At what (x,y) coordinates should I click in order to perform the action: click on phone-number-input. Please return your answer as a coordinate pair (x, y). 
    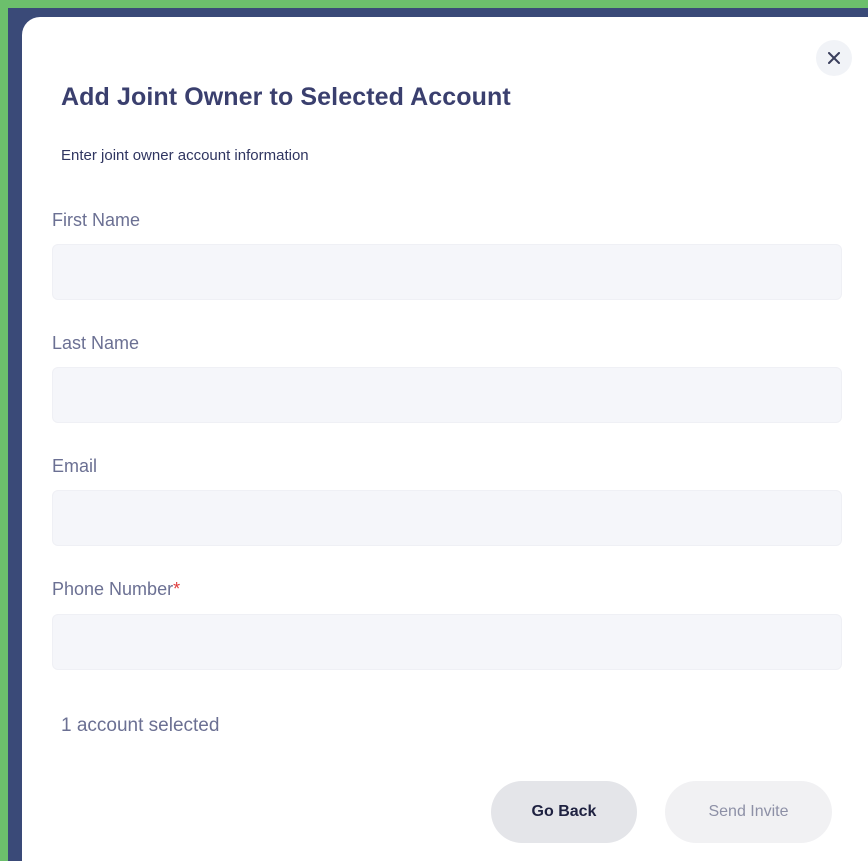
    Looking at the image, I should click on (447, 642).